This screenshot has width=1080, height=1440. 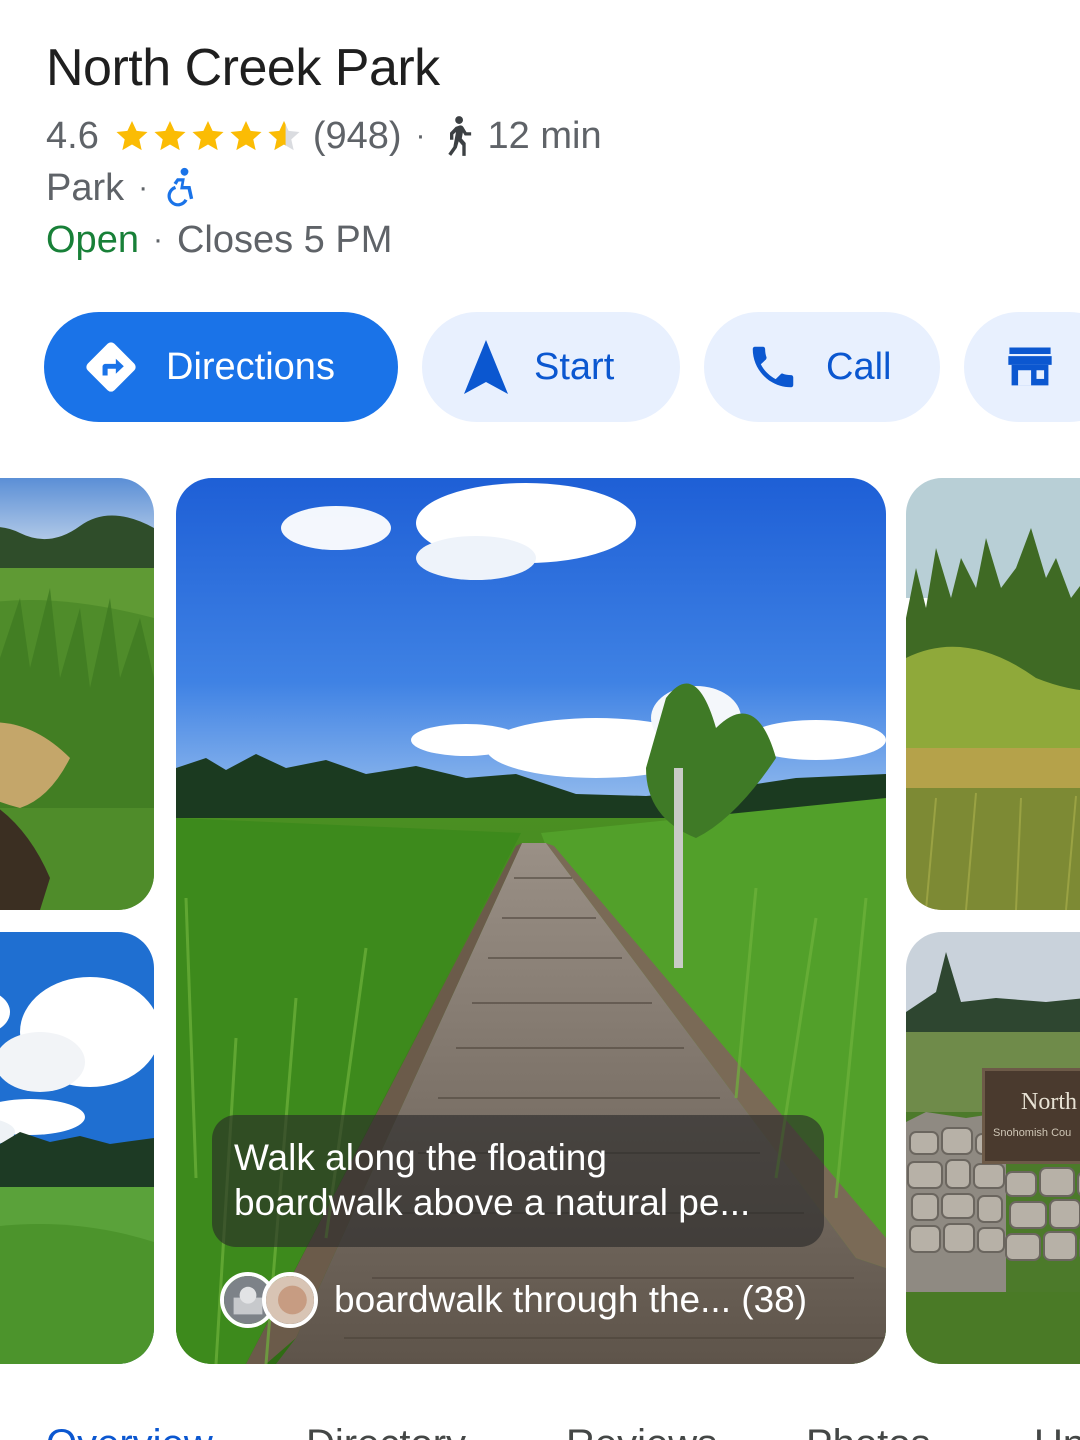 I want to click on photo-thumbnail: North Snohomish Cou, so click(x=993, y=1148).